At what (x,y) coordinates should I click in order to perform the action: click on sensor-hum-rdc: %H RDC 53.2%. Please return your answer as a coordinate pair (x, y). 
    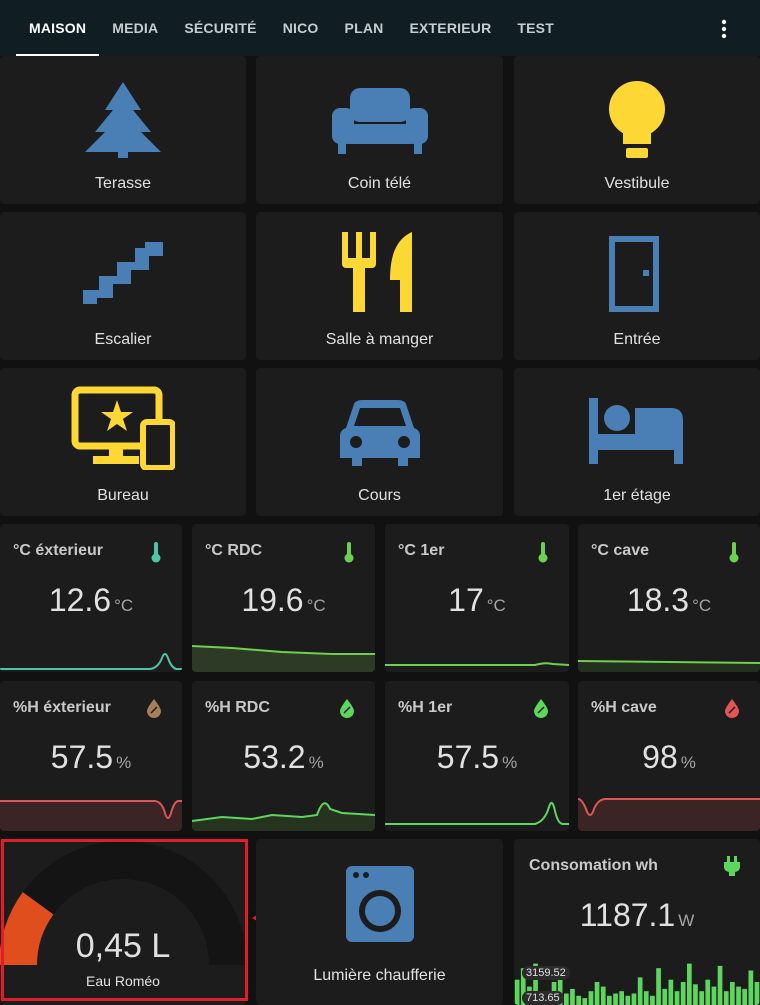
    Looking at the image, I should click on (283, 756).